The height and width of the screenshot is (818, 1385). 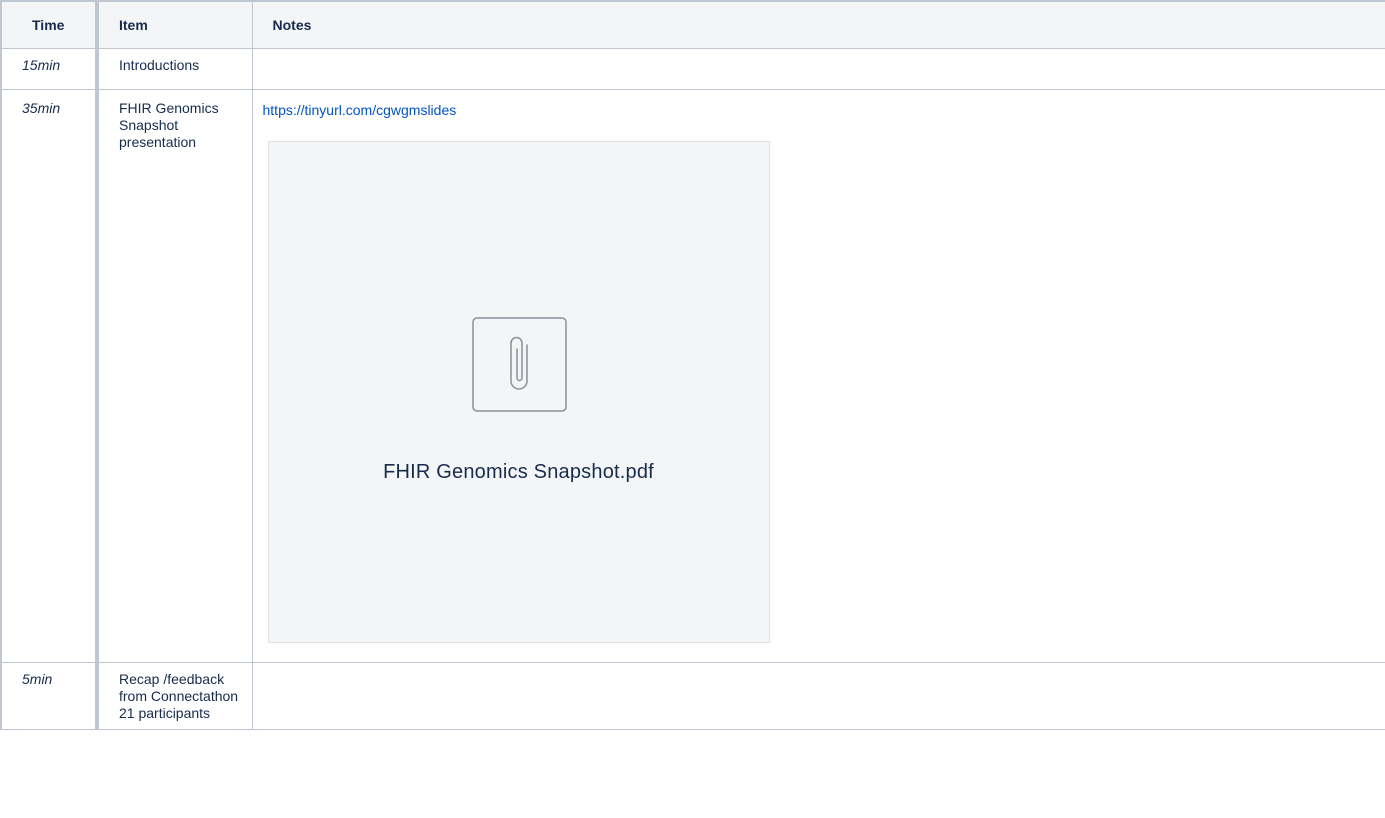 What do you see at coordinates (49, 69) in the screenshot?
I see `time-cell: 15min` at bounding box center [49, 69].